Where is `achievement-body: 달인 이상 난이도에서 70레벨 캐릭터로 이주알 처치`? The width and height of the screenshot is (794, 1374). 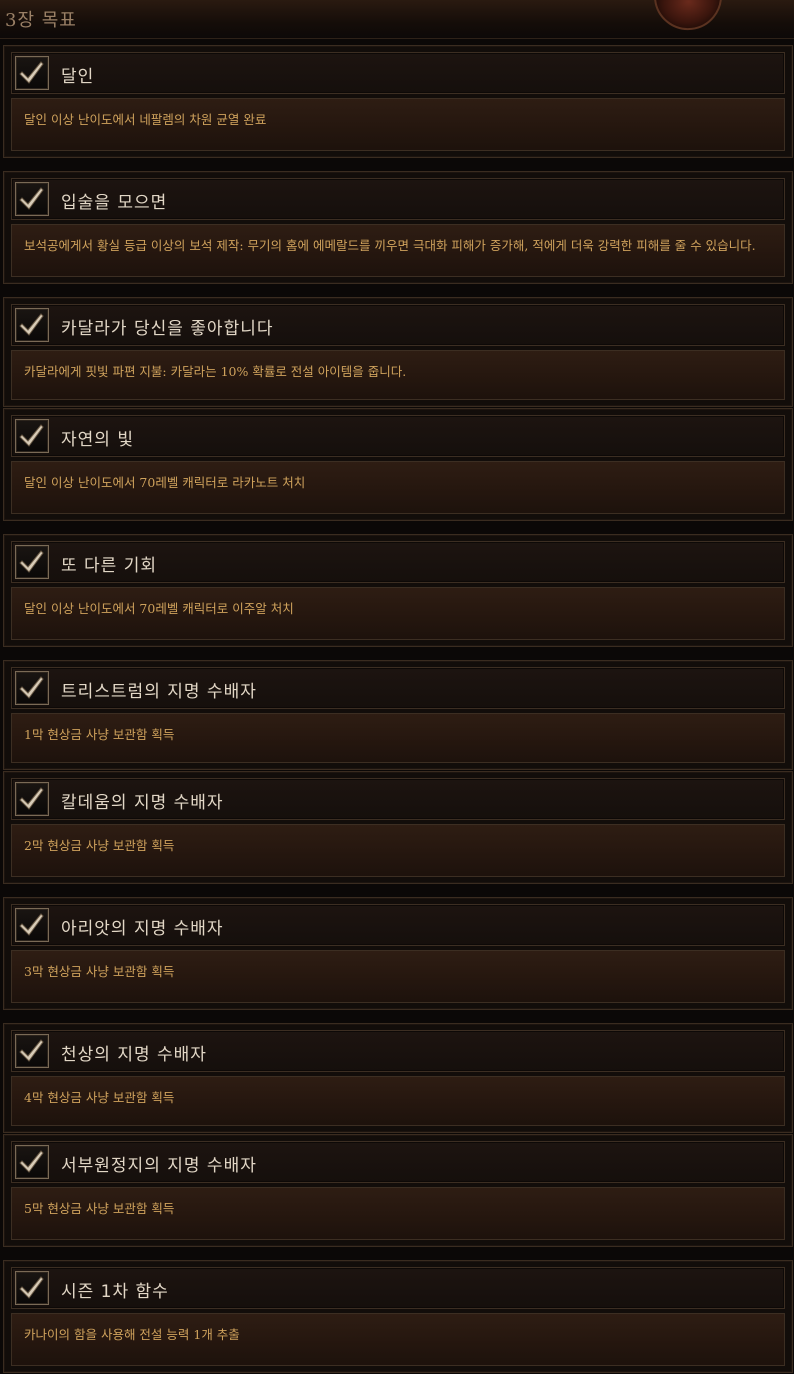
achievement-body: 달인 이상 난이도에서 70레벨 캐릭터로 이주알 처치 is located at coordinates (398, 613).